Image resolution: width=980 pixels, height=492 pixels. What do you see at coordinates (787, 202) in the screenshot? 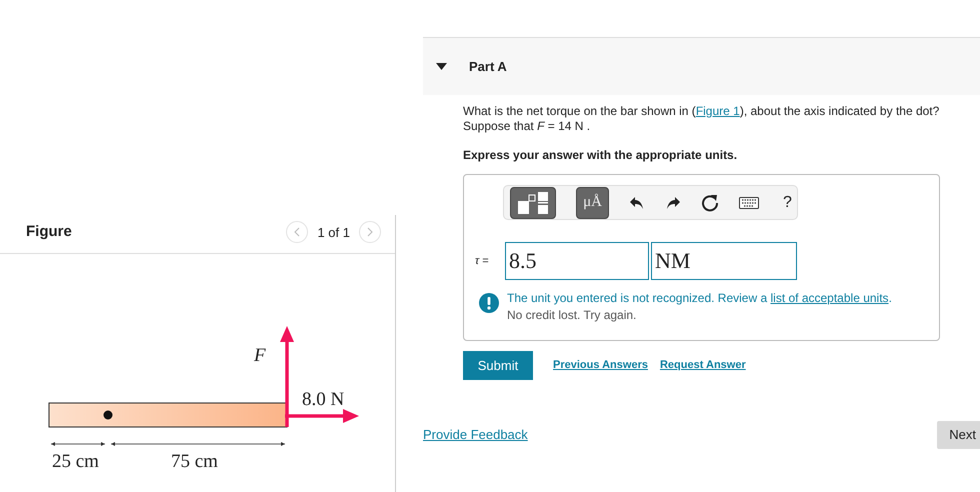
I see `help-button: ?` at bounding box center [787, 202].